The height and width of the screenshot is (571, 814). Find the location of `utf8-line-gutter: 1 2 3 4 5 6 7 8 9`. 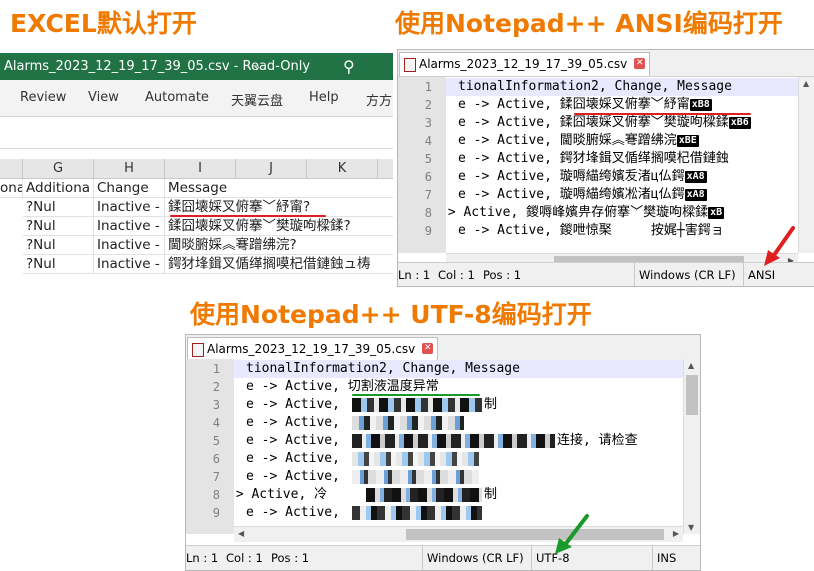

utf8-line-gutter: 1 2 3 4 5 6 7 8 9 is located at coordinates (210, 446).